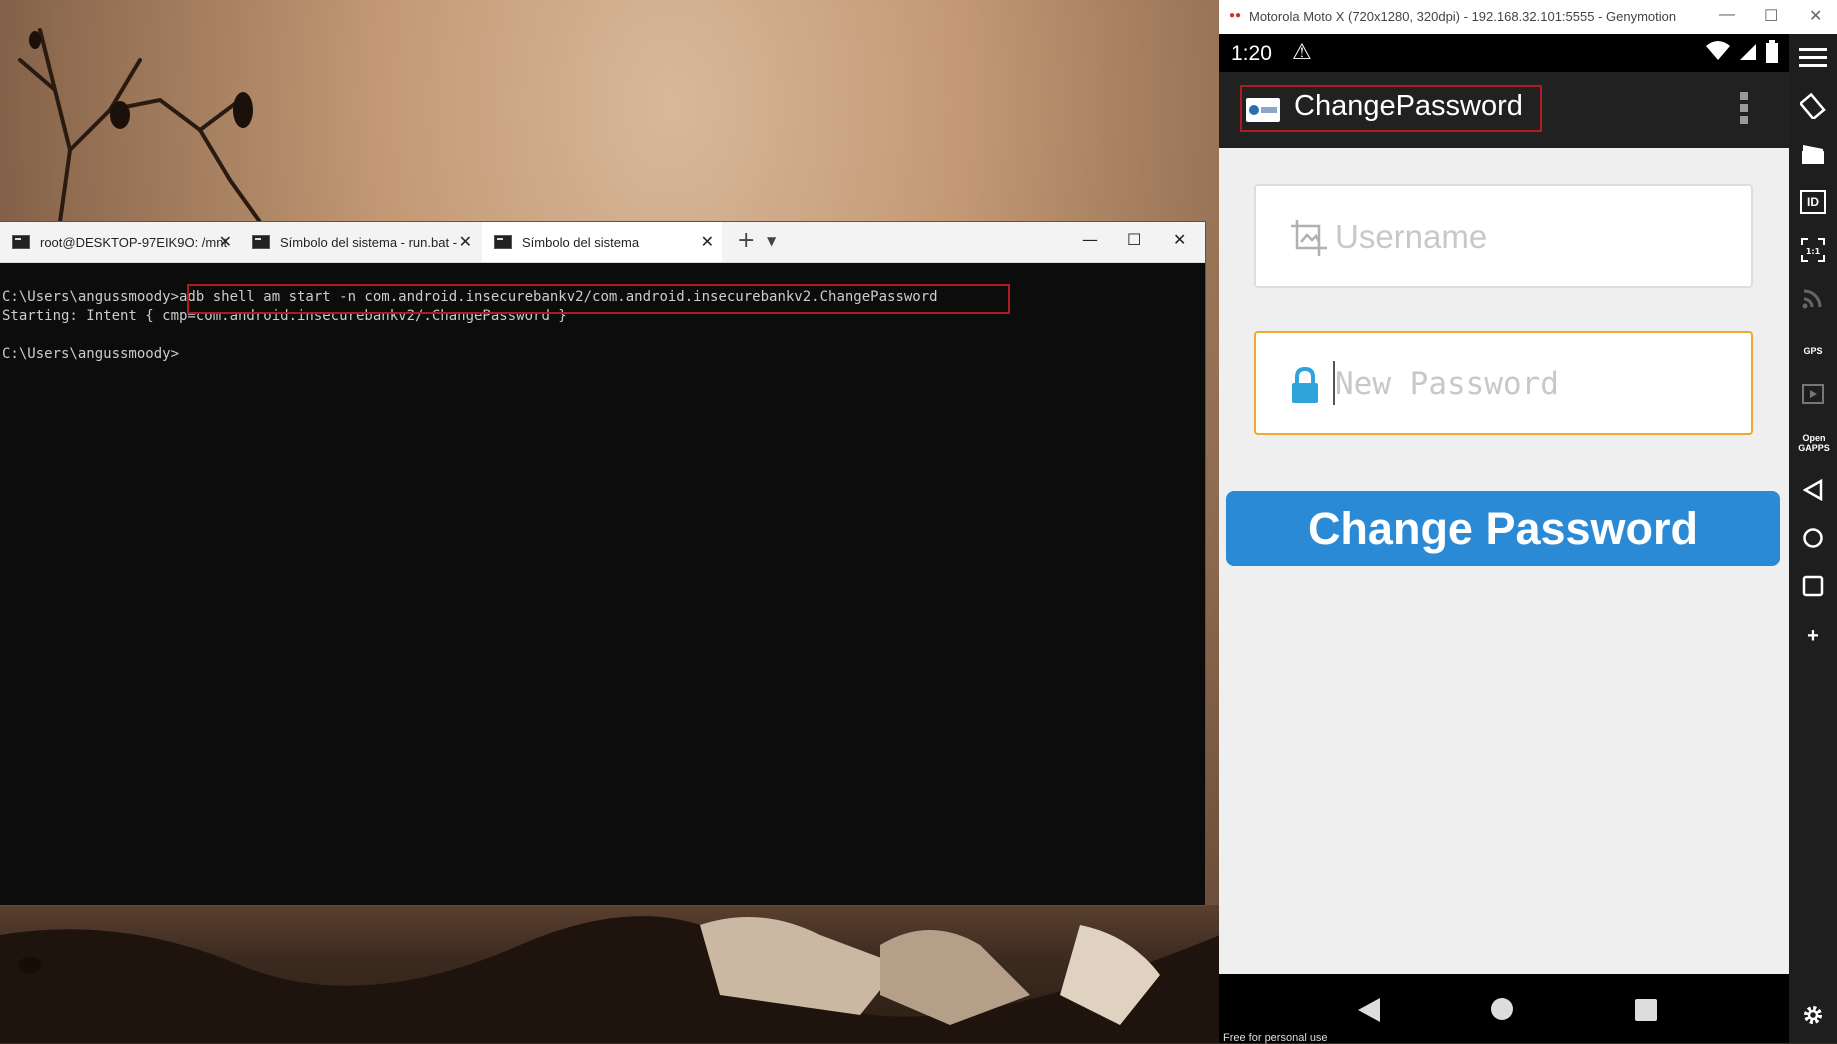 This screenshot has height=1044, width=1837. I want to click on username-input, so click(1535, 237).